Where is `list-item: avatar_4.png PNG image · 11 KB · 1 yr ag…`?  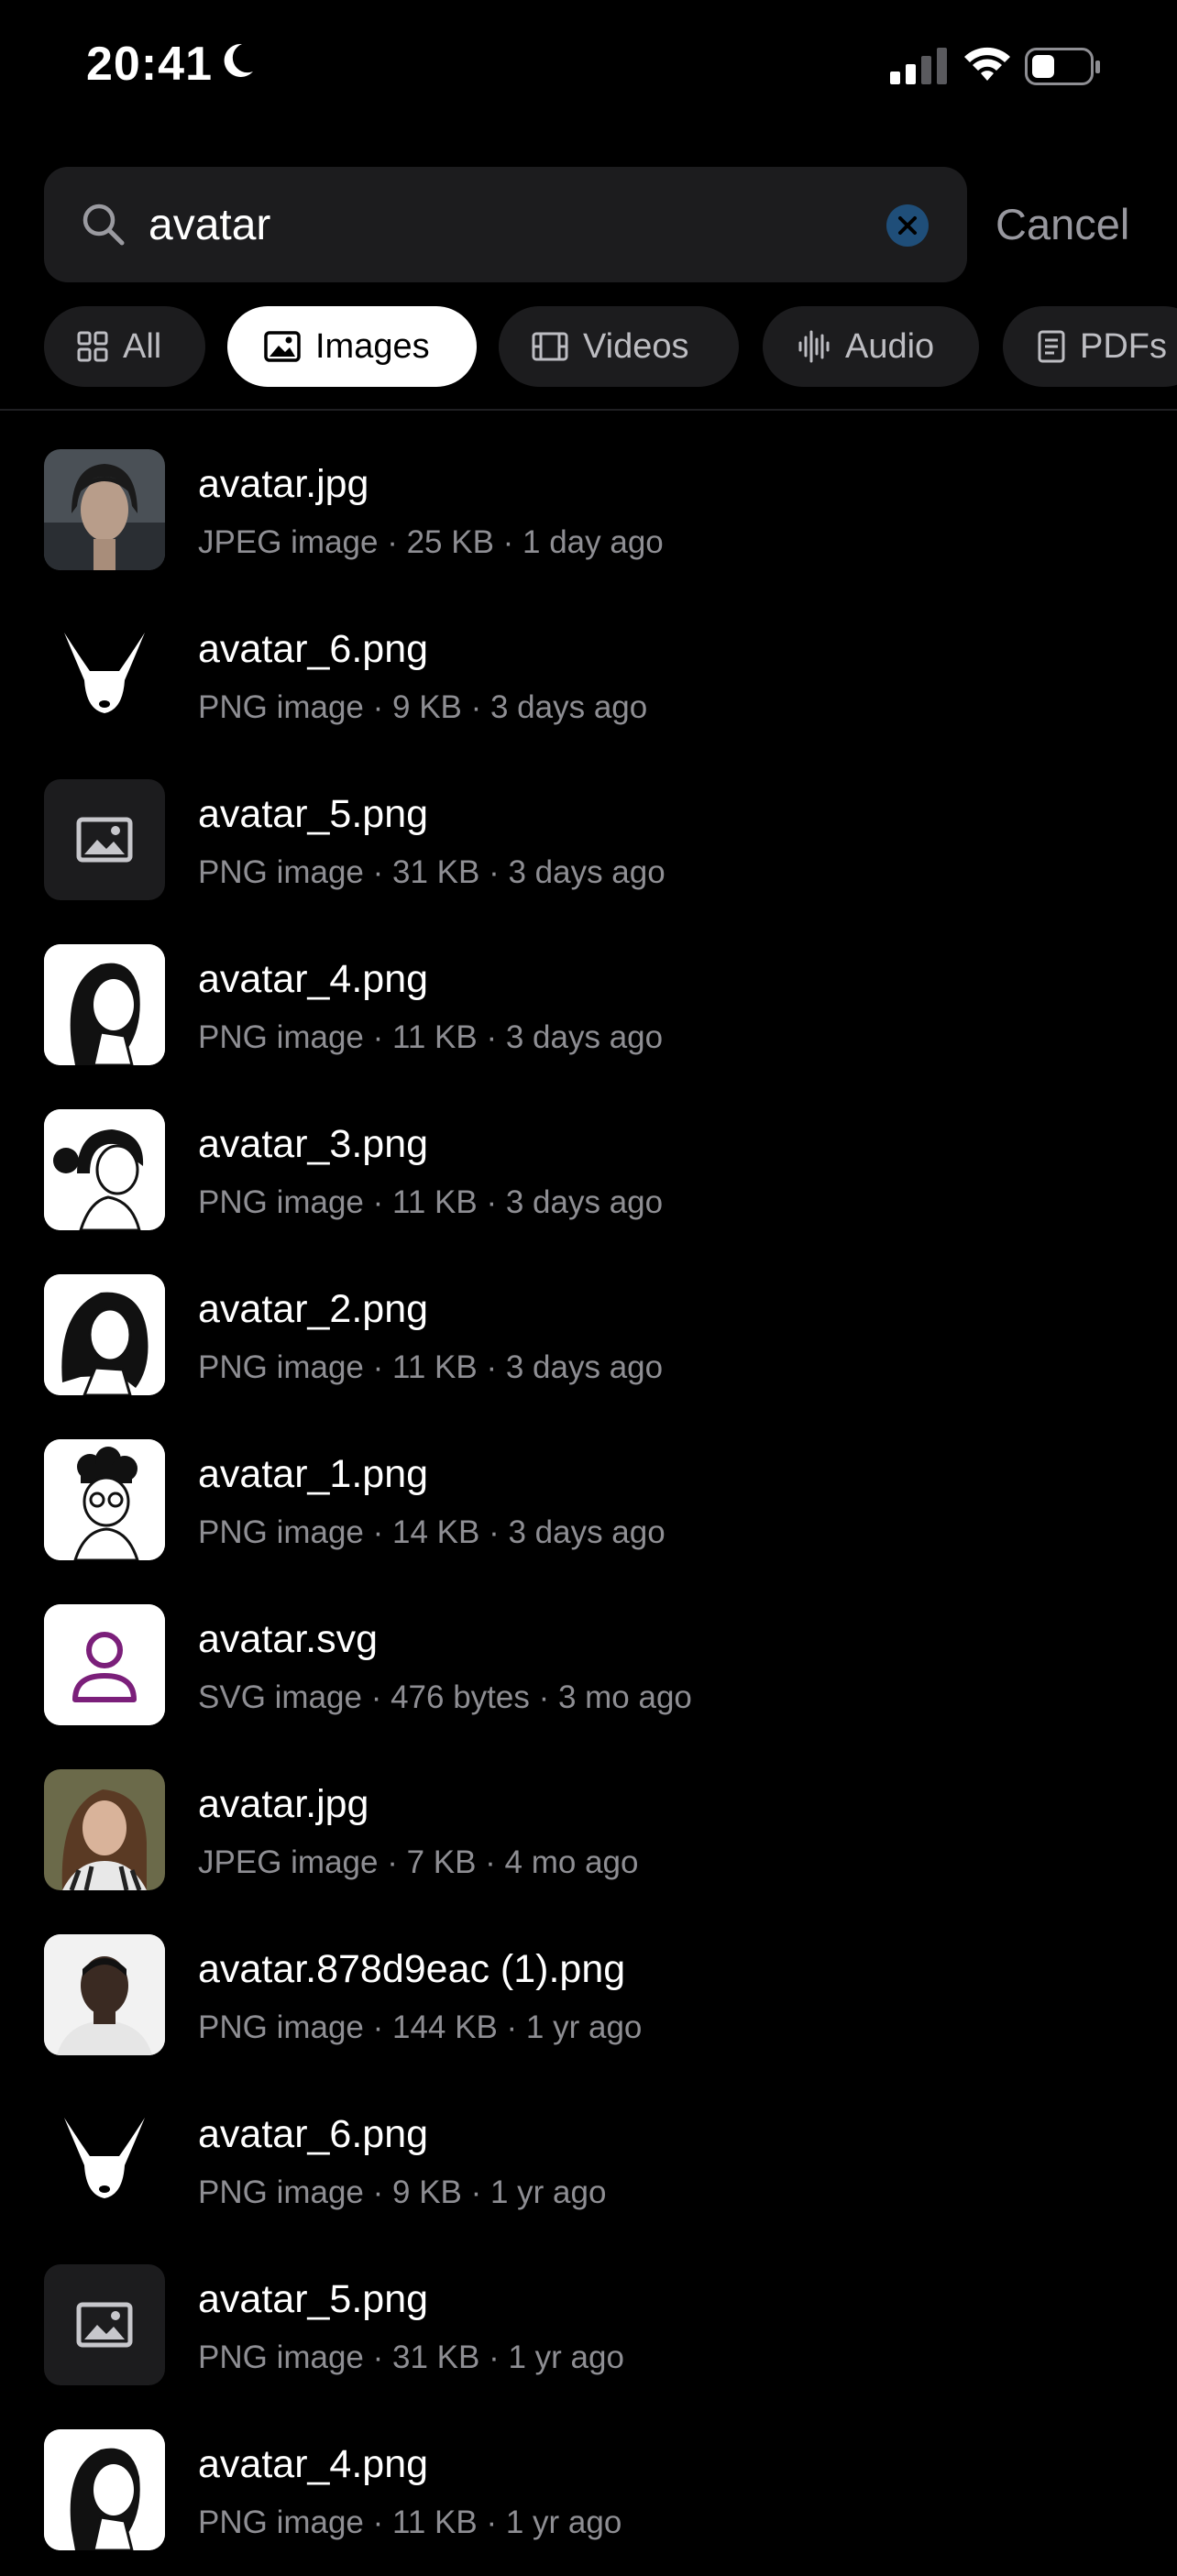 list-item: avatar_4.png PNG image · 11 KB · 1 yr ag… is located at coordinates (588, 2493).